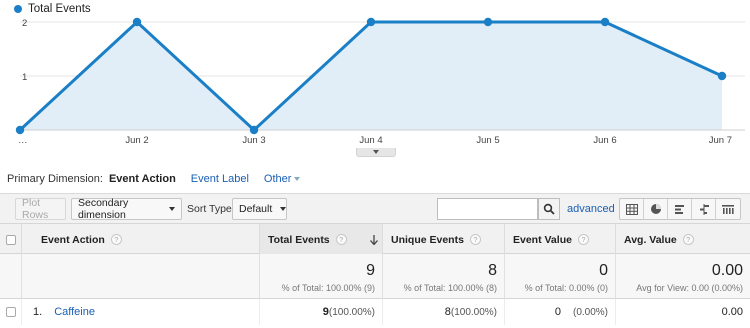 The height and width of the screenshot is (328, 750). I want to click on chart-collapse-toggle, so click(376, 152).